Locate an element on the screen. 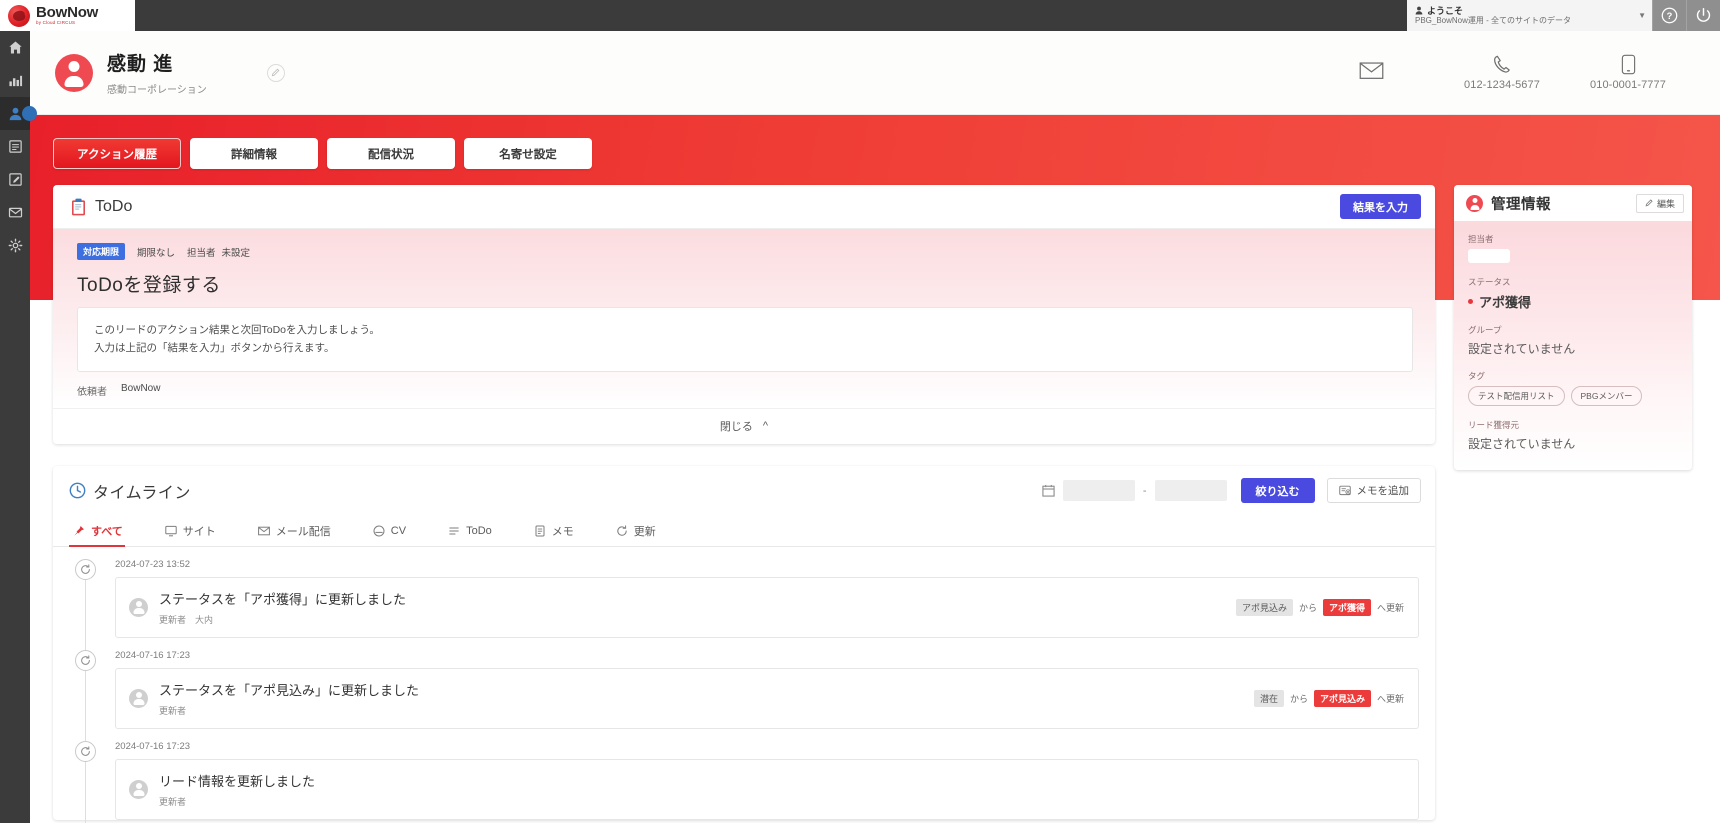  timeline-tab-site: サイト is located at coordinates (196, 531).